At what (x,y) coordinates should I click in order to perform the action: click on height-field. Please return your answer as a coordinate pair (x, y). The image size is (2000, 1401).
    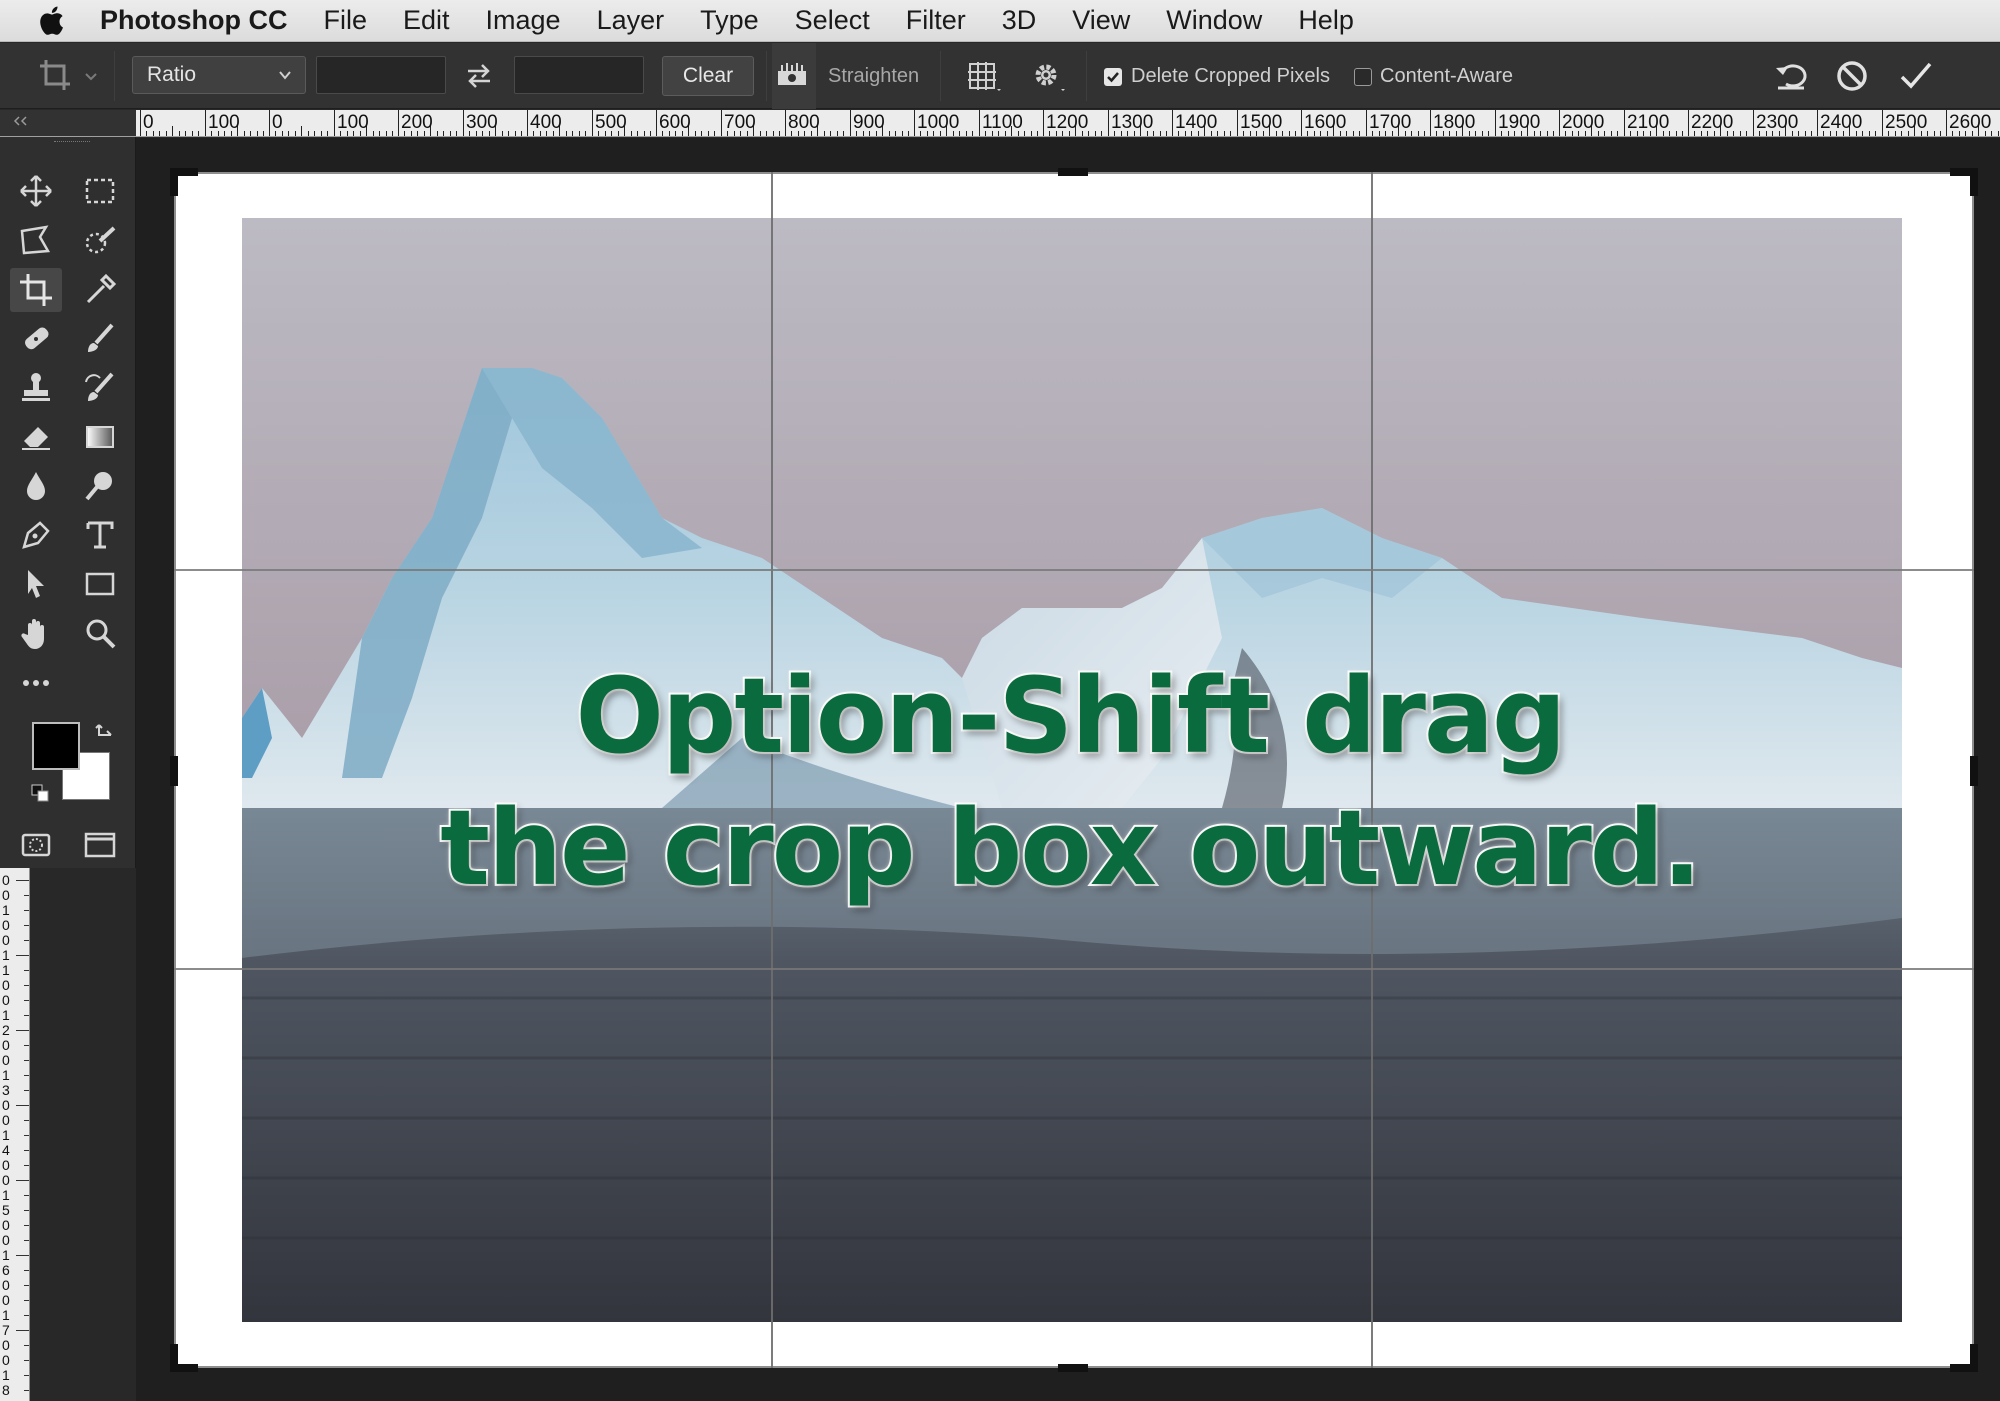
    Looking at the image, I should click on (579, 75).